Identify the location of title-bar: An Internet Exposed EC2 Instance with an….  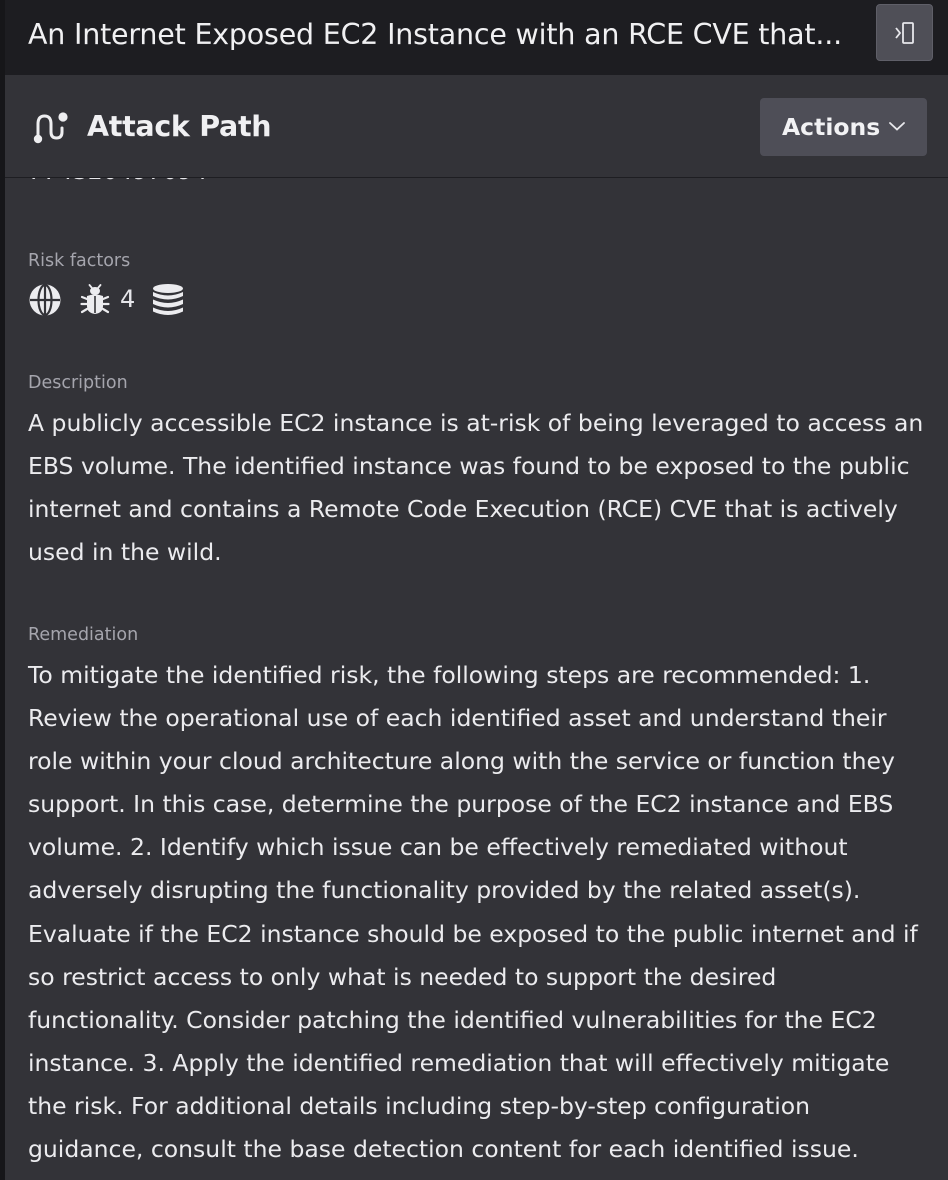
(474, 37).